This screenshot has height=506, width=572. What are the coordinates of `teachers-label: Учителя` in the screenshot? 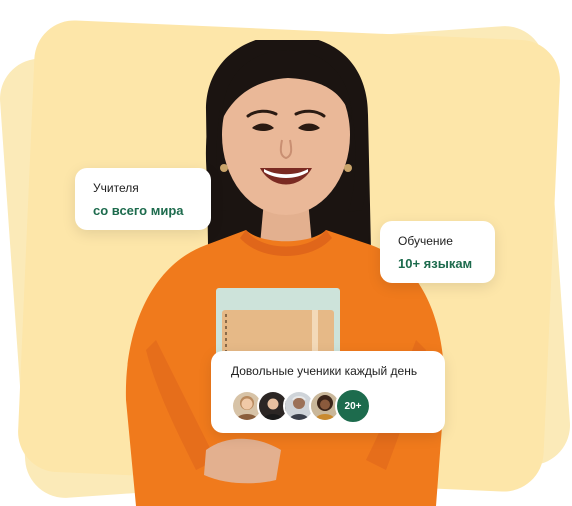 It's located at (116, 188).